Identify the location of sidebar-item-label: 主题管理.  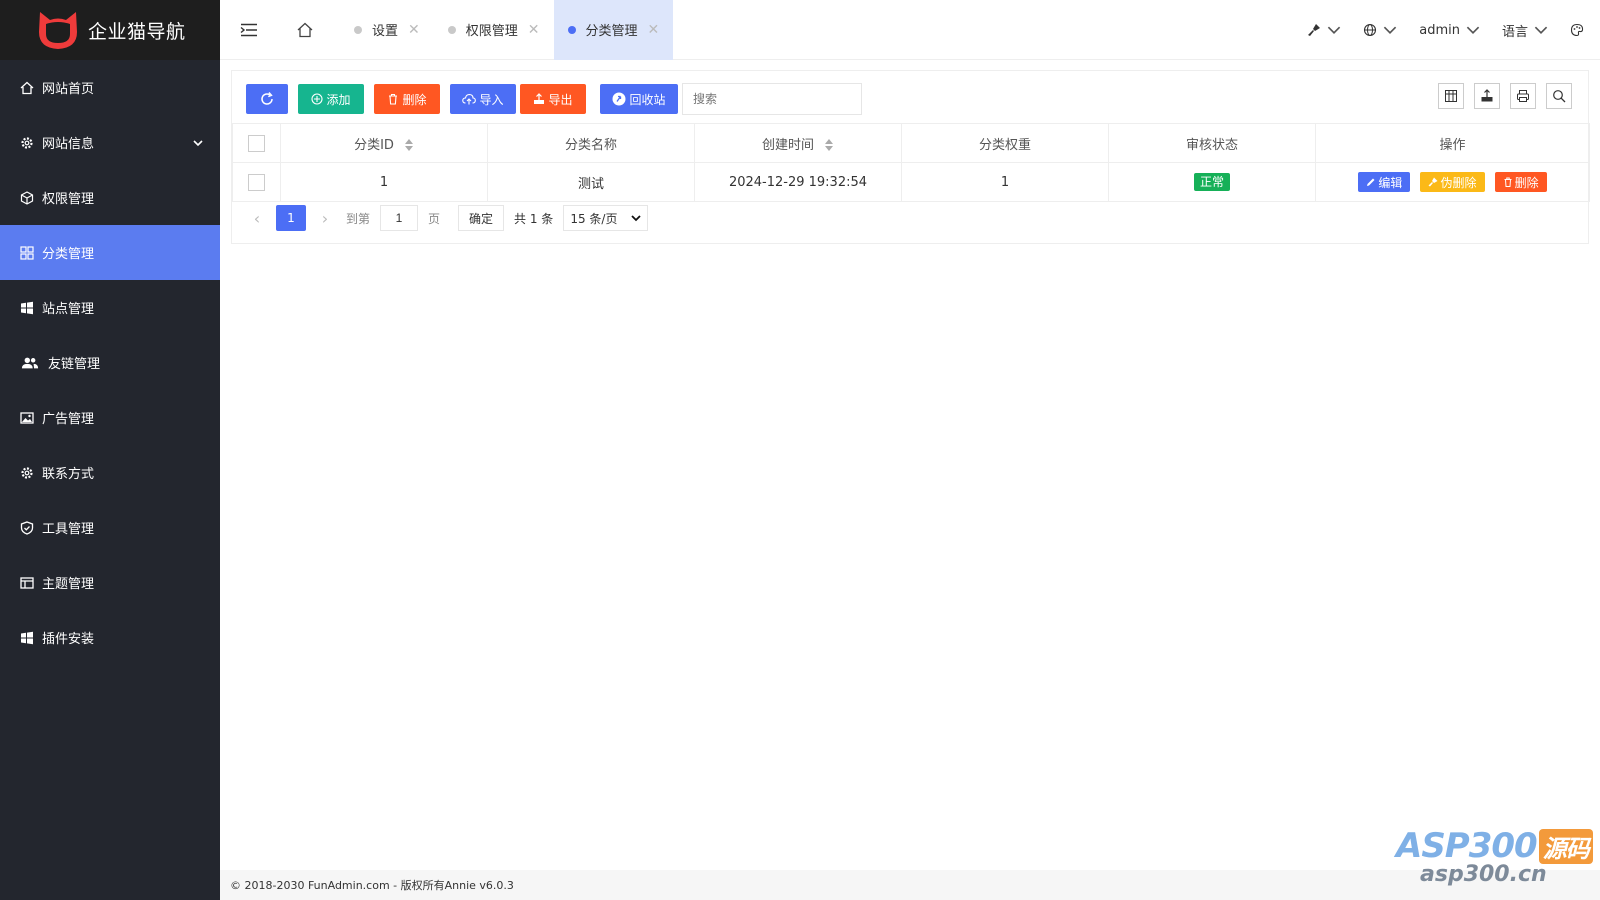
(68, 584).